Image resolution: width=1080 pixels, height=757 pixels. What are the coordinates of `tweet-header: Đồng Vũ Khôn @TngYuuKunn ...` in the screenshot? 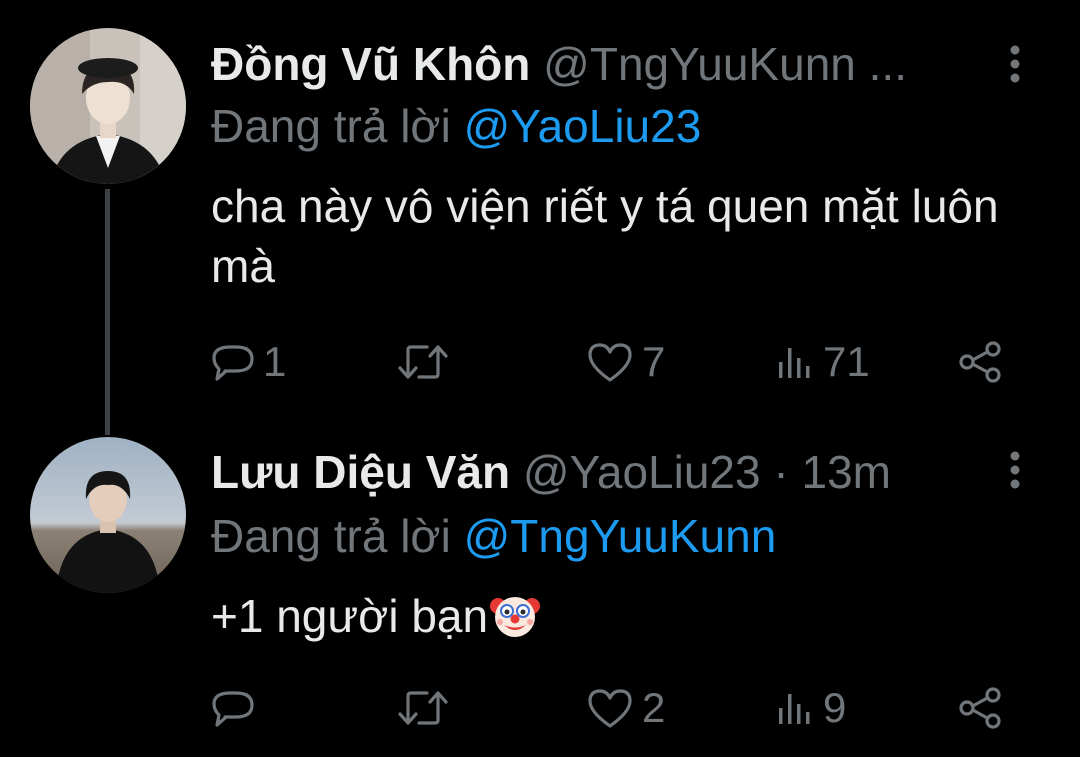 It's located at (559, 64).